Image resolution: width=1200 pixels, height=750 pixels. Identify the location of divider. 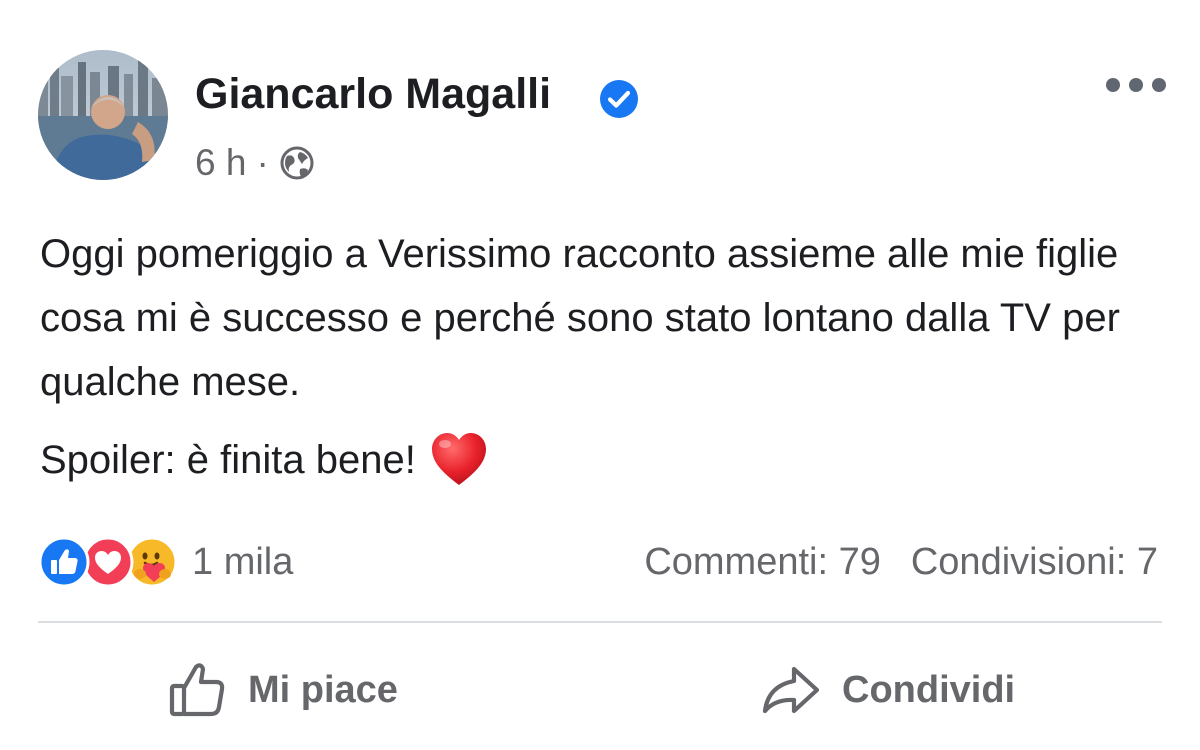
(600, 622).